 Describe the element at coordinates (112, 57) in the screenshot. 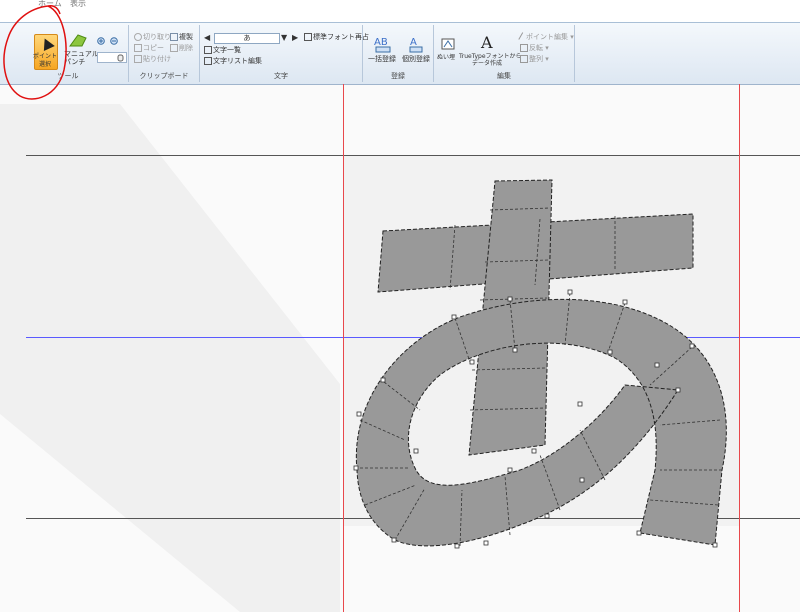

I see `zoom-hand-button` at that location.